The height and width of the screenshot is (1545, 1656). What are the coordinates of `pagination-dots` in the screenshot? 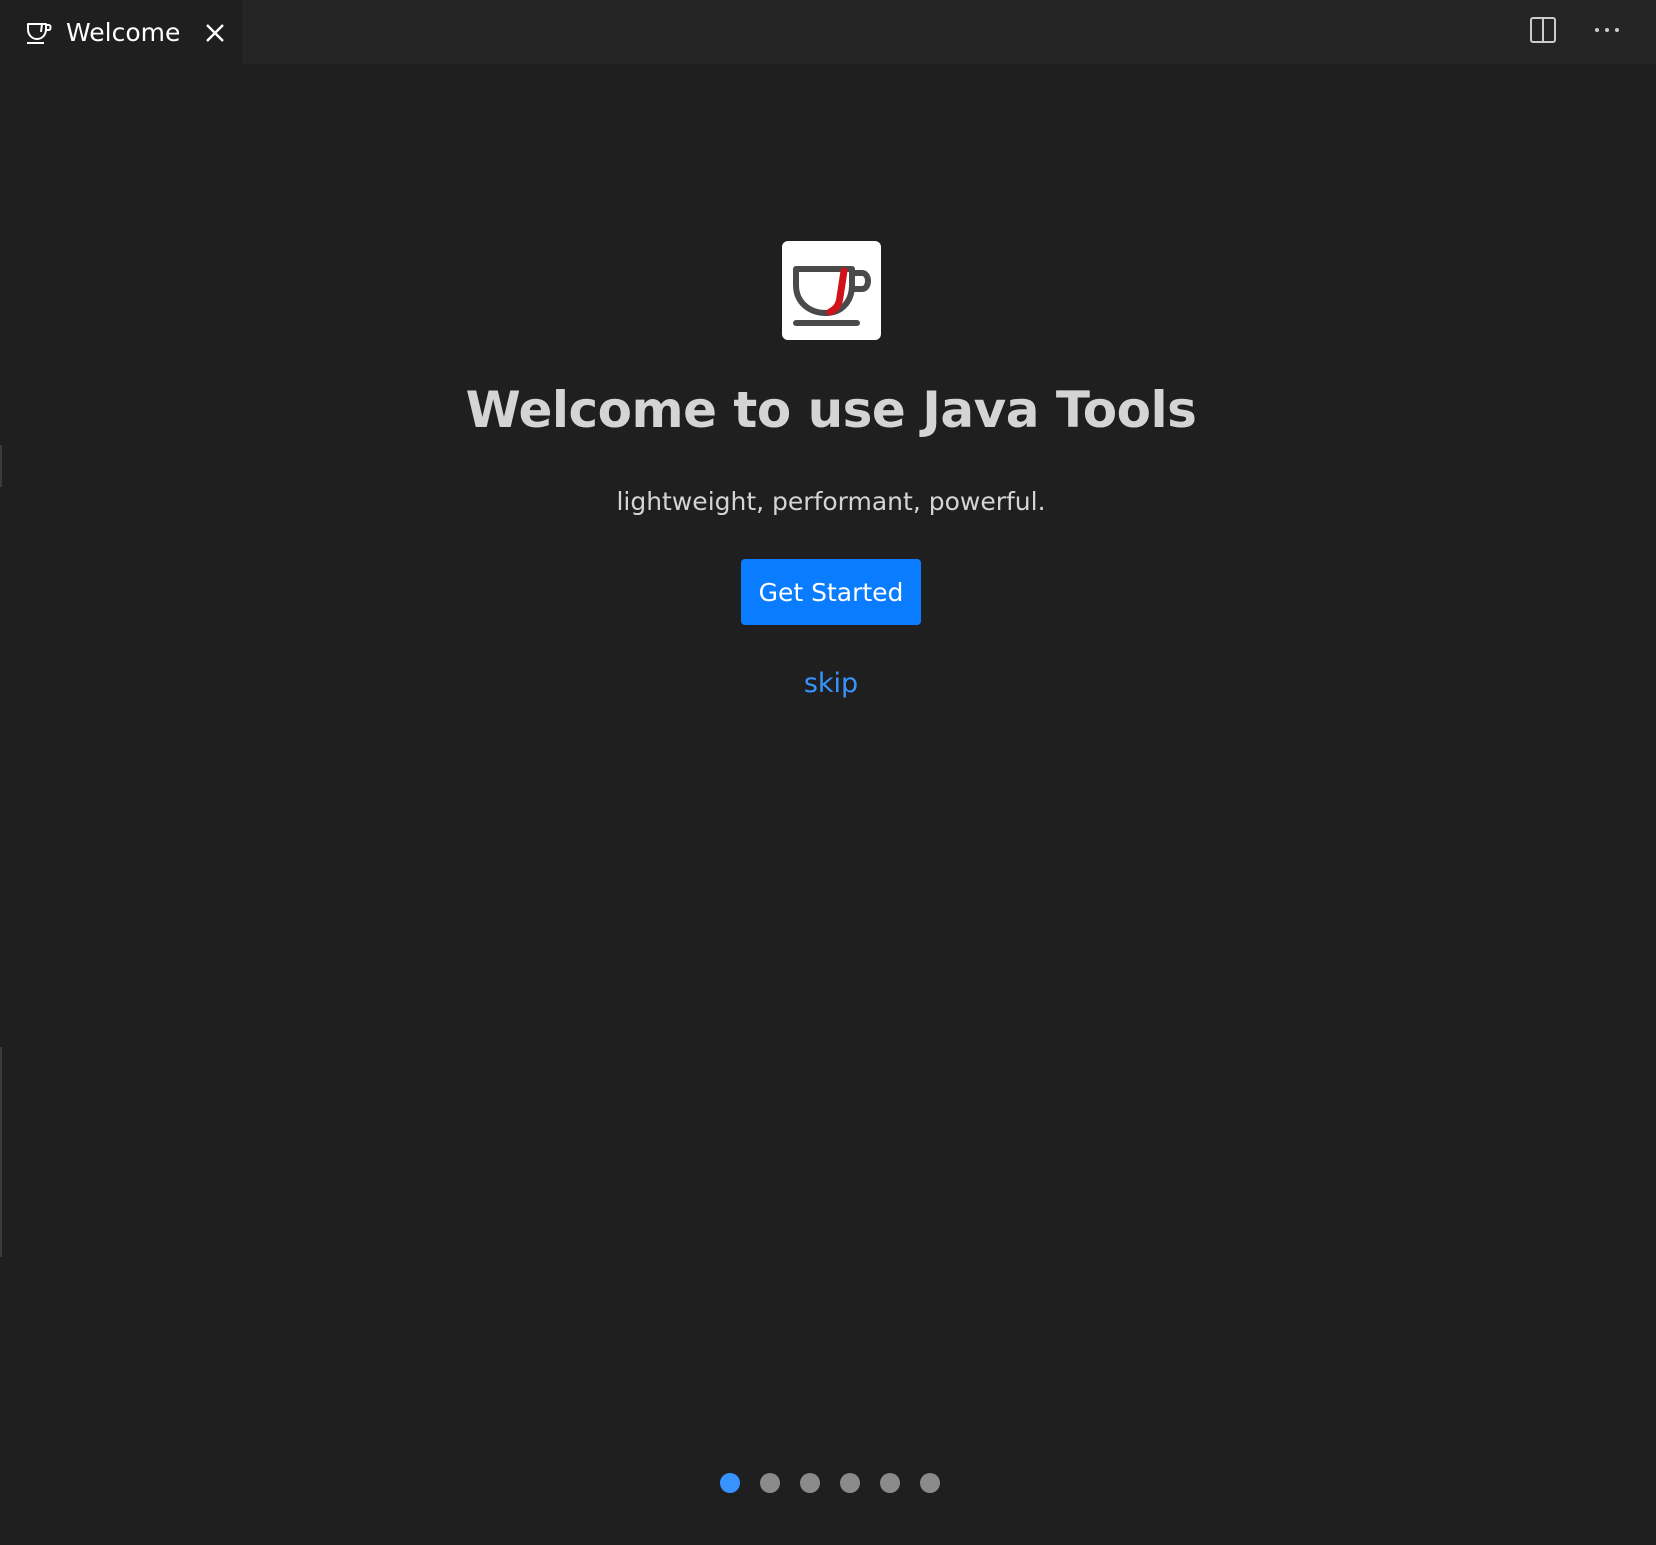 It's located at (840, 1483).